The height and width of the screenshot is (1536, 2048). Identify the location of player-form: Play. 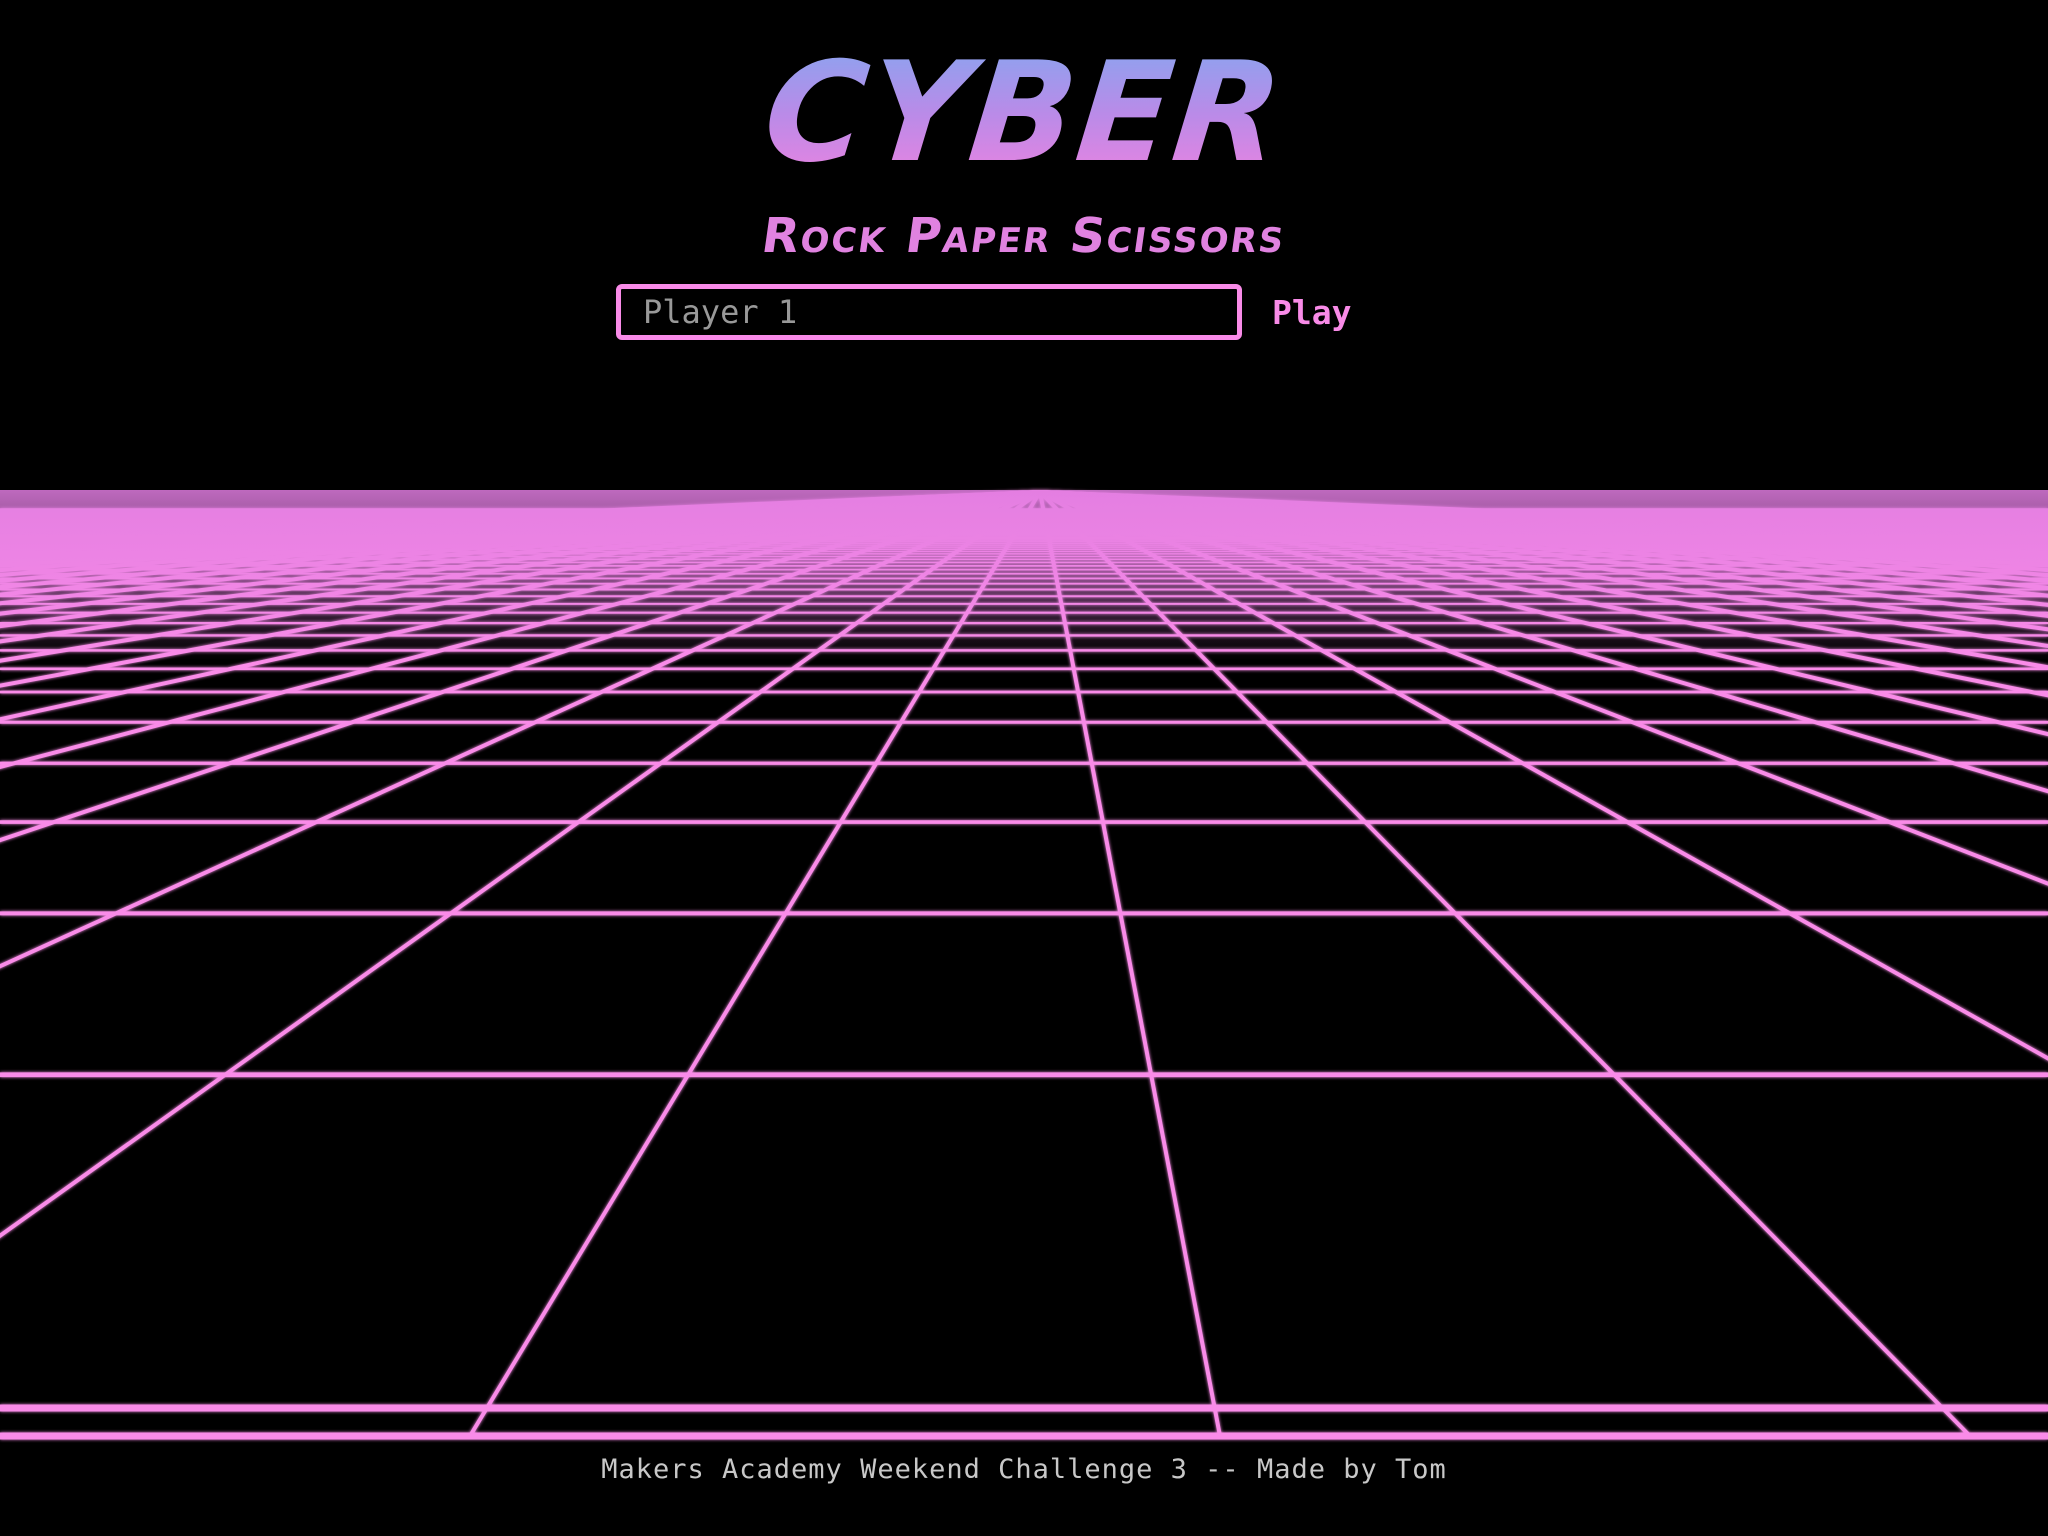
(983, 312).